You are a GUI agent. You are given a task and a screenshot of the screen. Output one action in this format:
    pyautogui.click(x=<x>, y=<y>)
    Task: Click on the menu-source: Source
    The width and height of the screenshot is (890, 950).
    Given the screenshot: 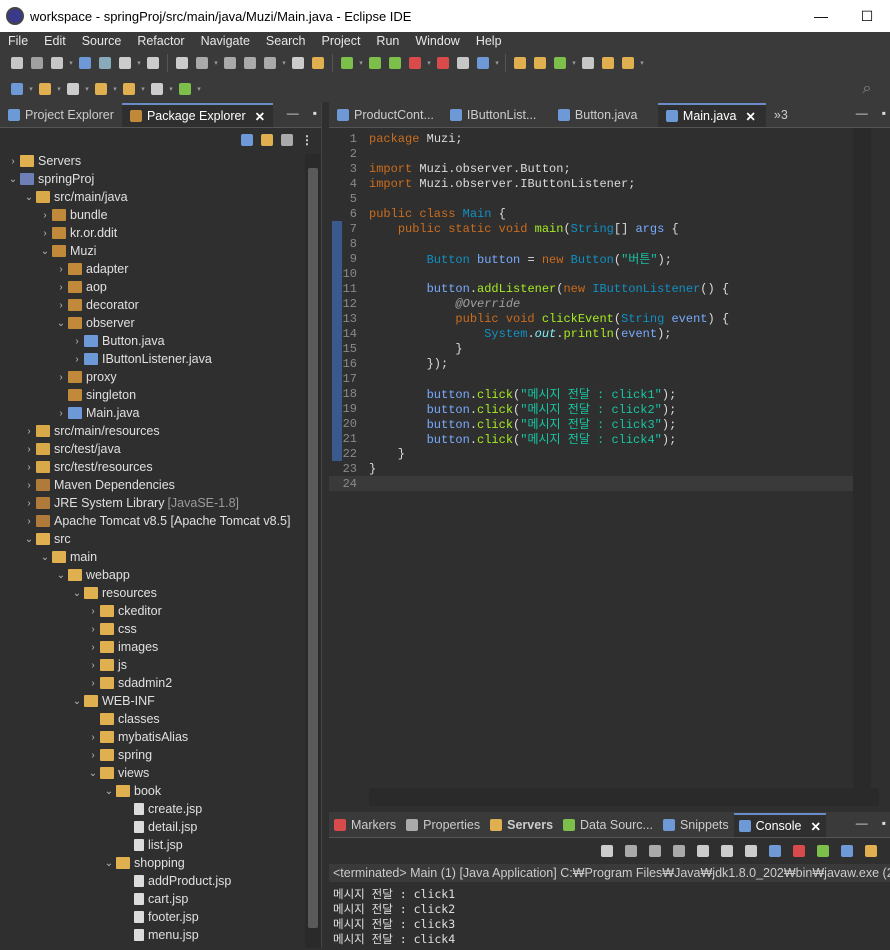 What is the action you would take?
    pyautogui.click(x=102, y=41)
    